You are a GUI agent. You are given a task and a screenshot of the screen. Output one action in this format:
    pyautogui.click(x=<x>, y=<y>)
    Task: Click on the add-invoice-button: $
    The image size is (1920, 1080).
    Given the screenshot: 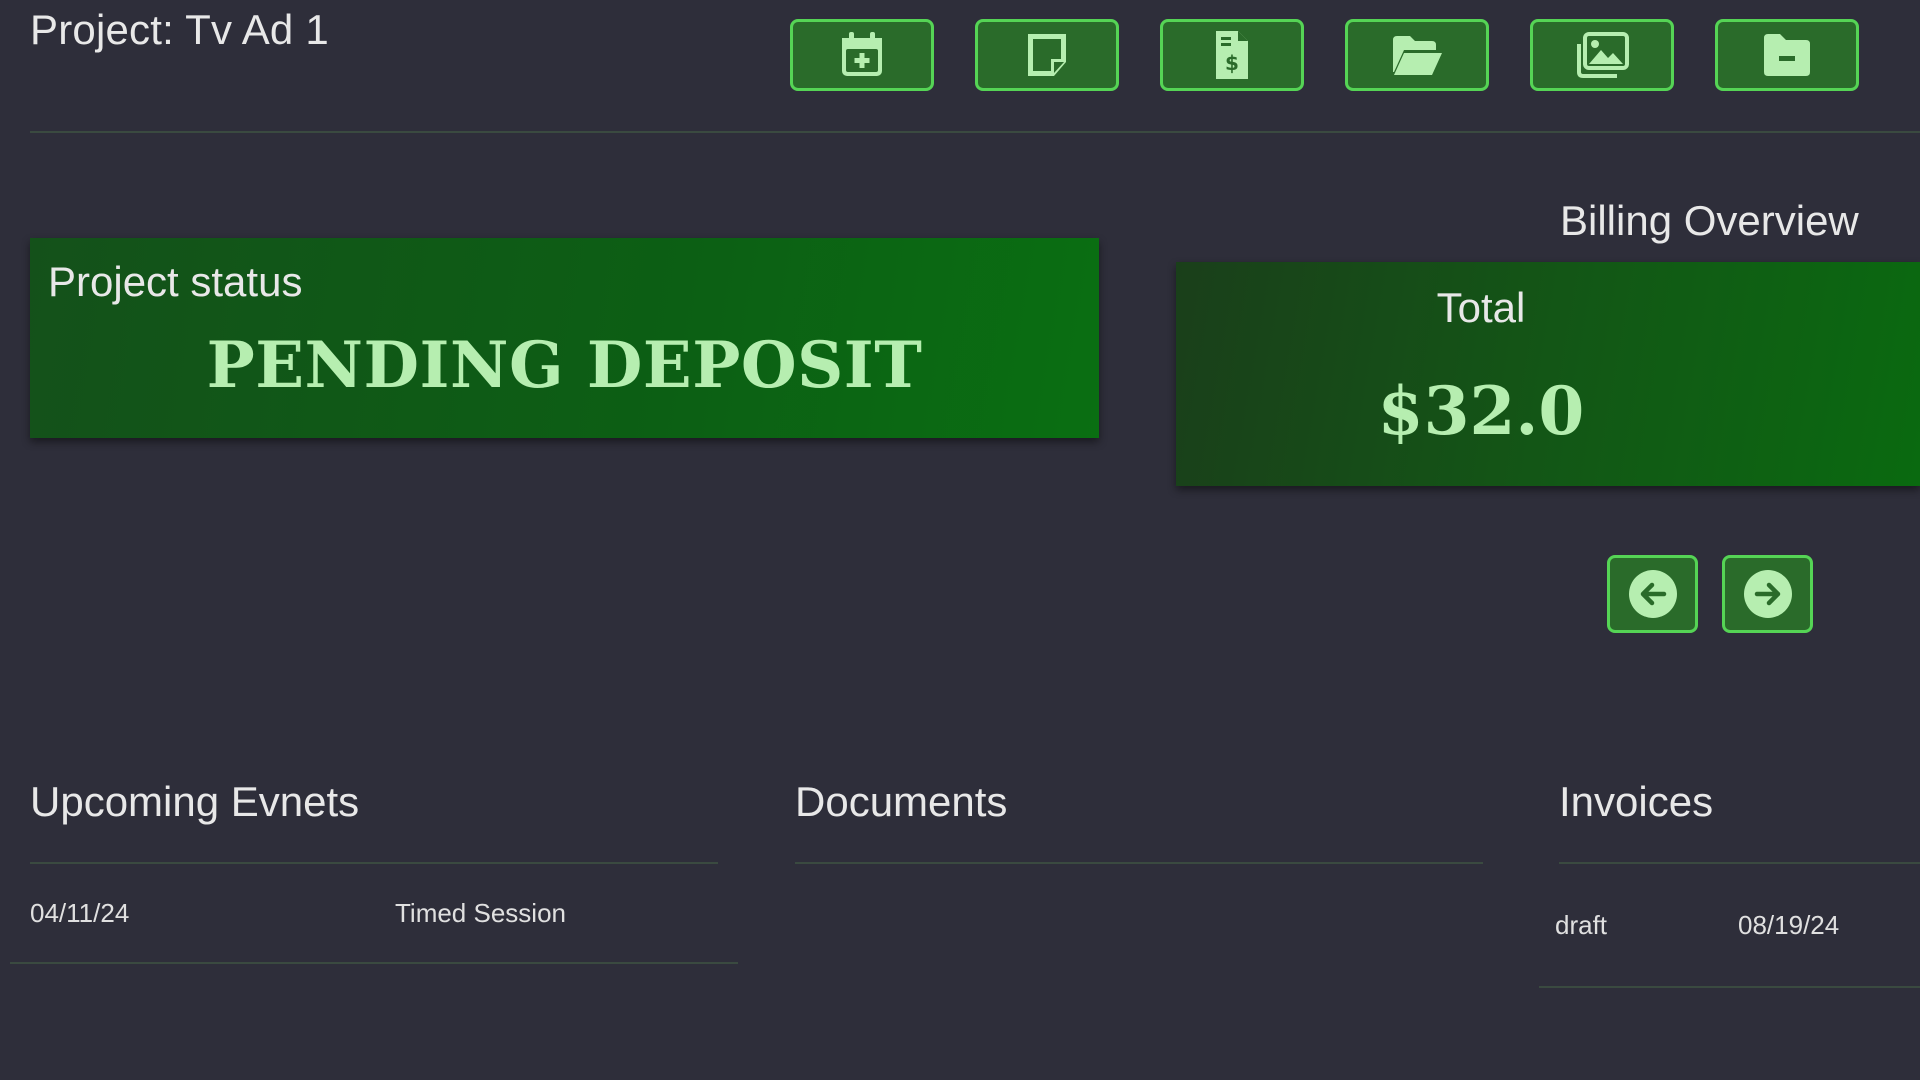 What is the action you would take?
    pyautogui.click(x=1232, y=55)
    